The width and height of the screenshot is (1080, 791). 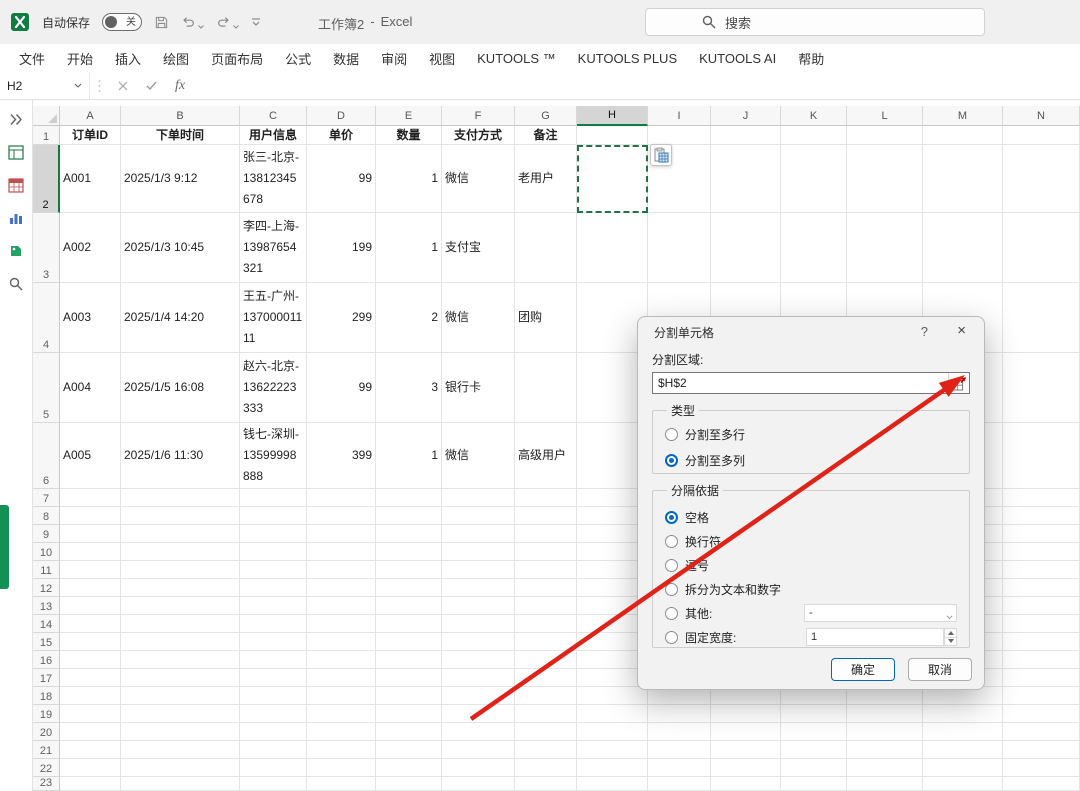 What do you see at coordinates (180, 714) in the screenshot?
I see `cell-B19` at bounding box center [180, 714].